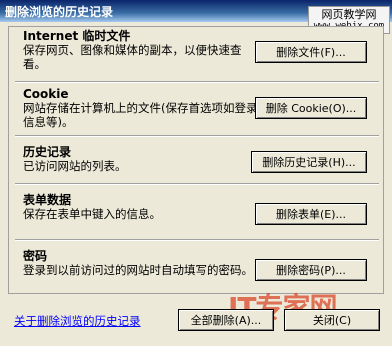 The width and height of the screenshot is (392, 346). I want to click on section-desc: 保存网页、图像和媒体的副本，以便快速查看。, so click(132, 57).